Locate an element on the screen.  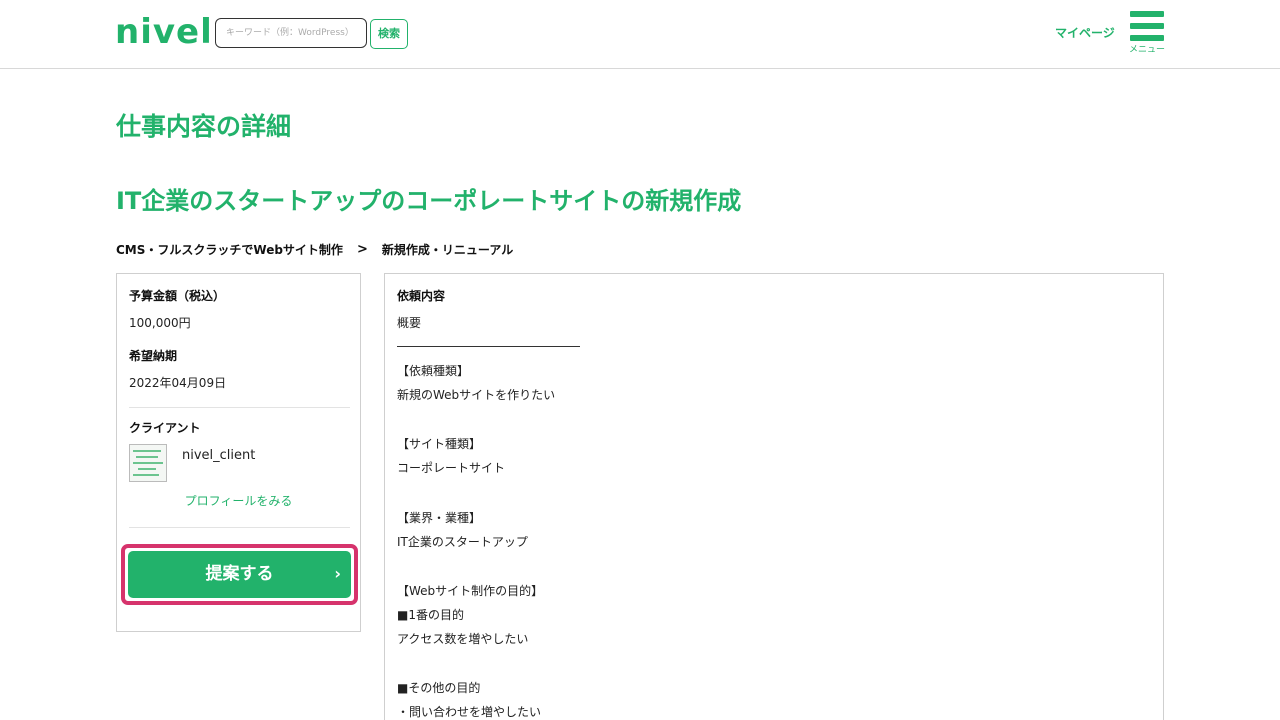
page-title: 仕事内容の詳細 is located at coordinates (204, 126).